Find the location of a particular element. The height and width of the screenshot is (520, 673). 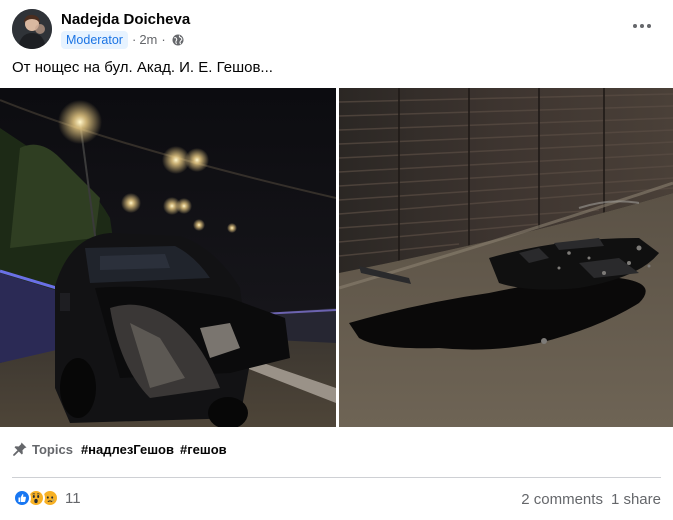

engagement-stats: 2 comments 1 share is located at coordinates (587, 499).